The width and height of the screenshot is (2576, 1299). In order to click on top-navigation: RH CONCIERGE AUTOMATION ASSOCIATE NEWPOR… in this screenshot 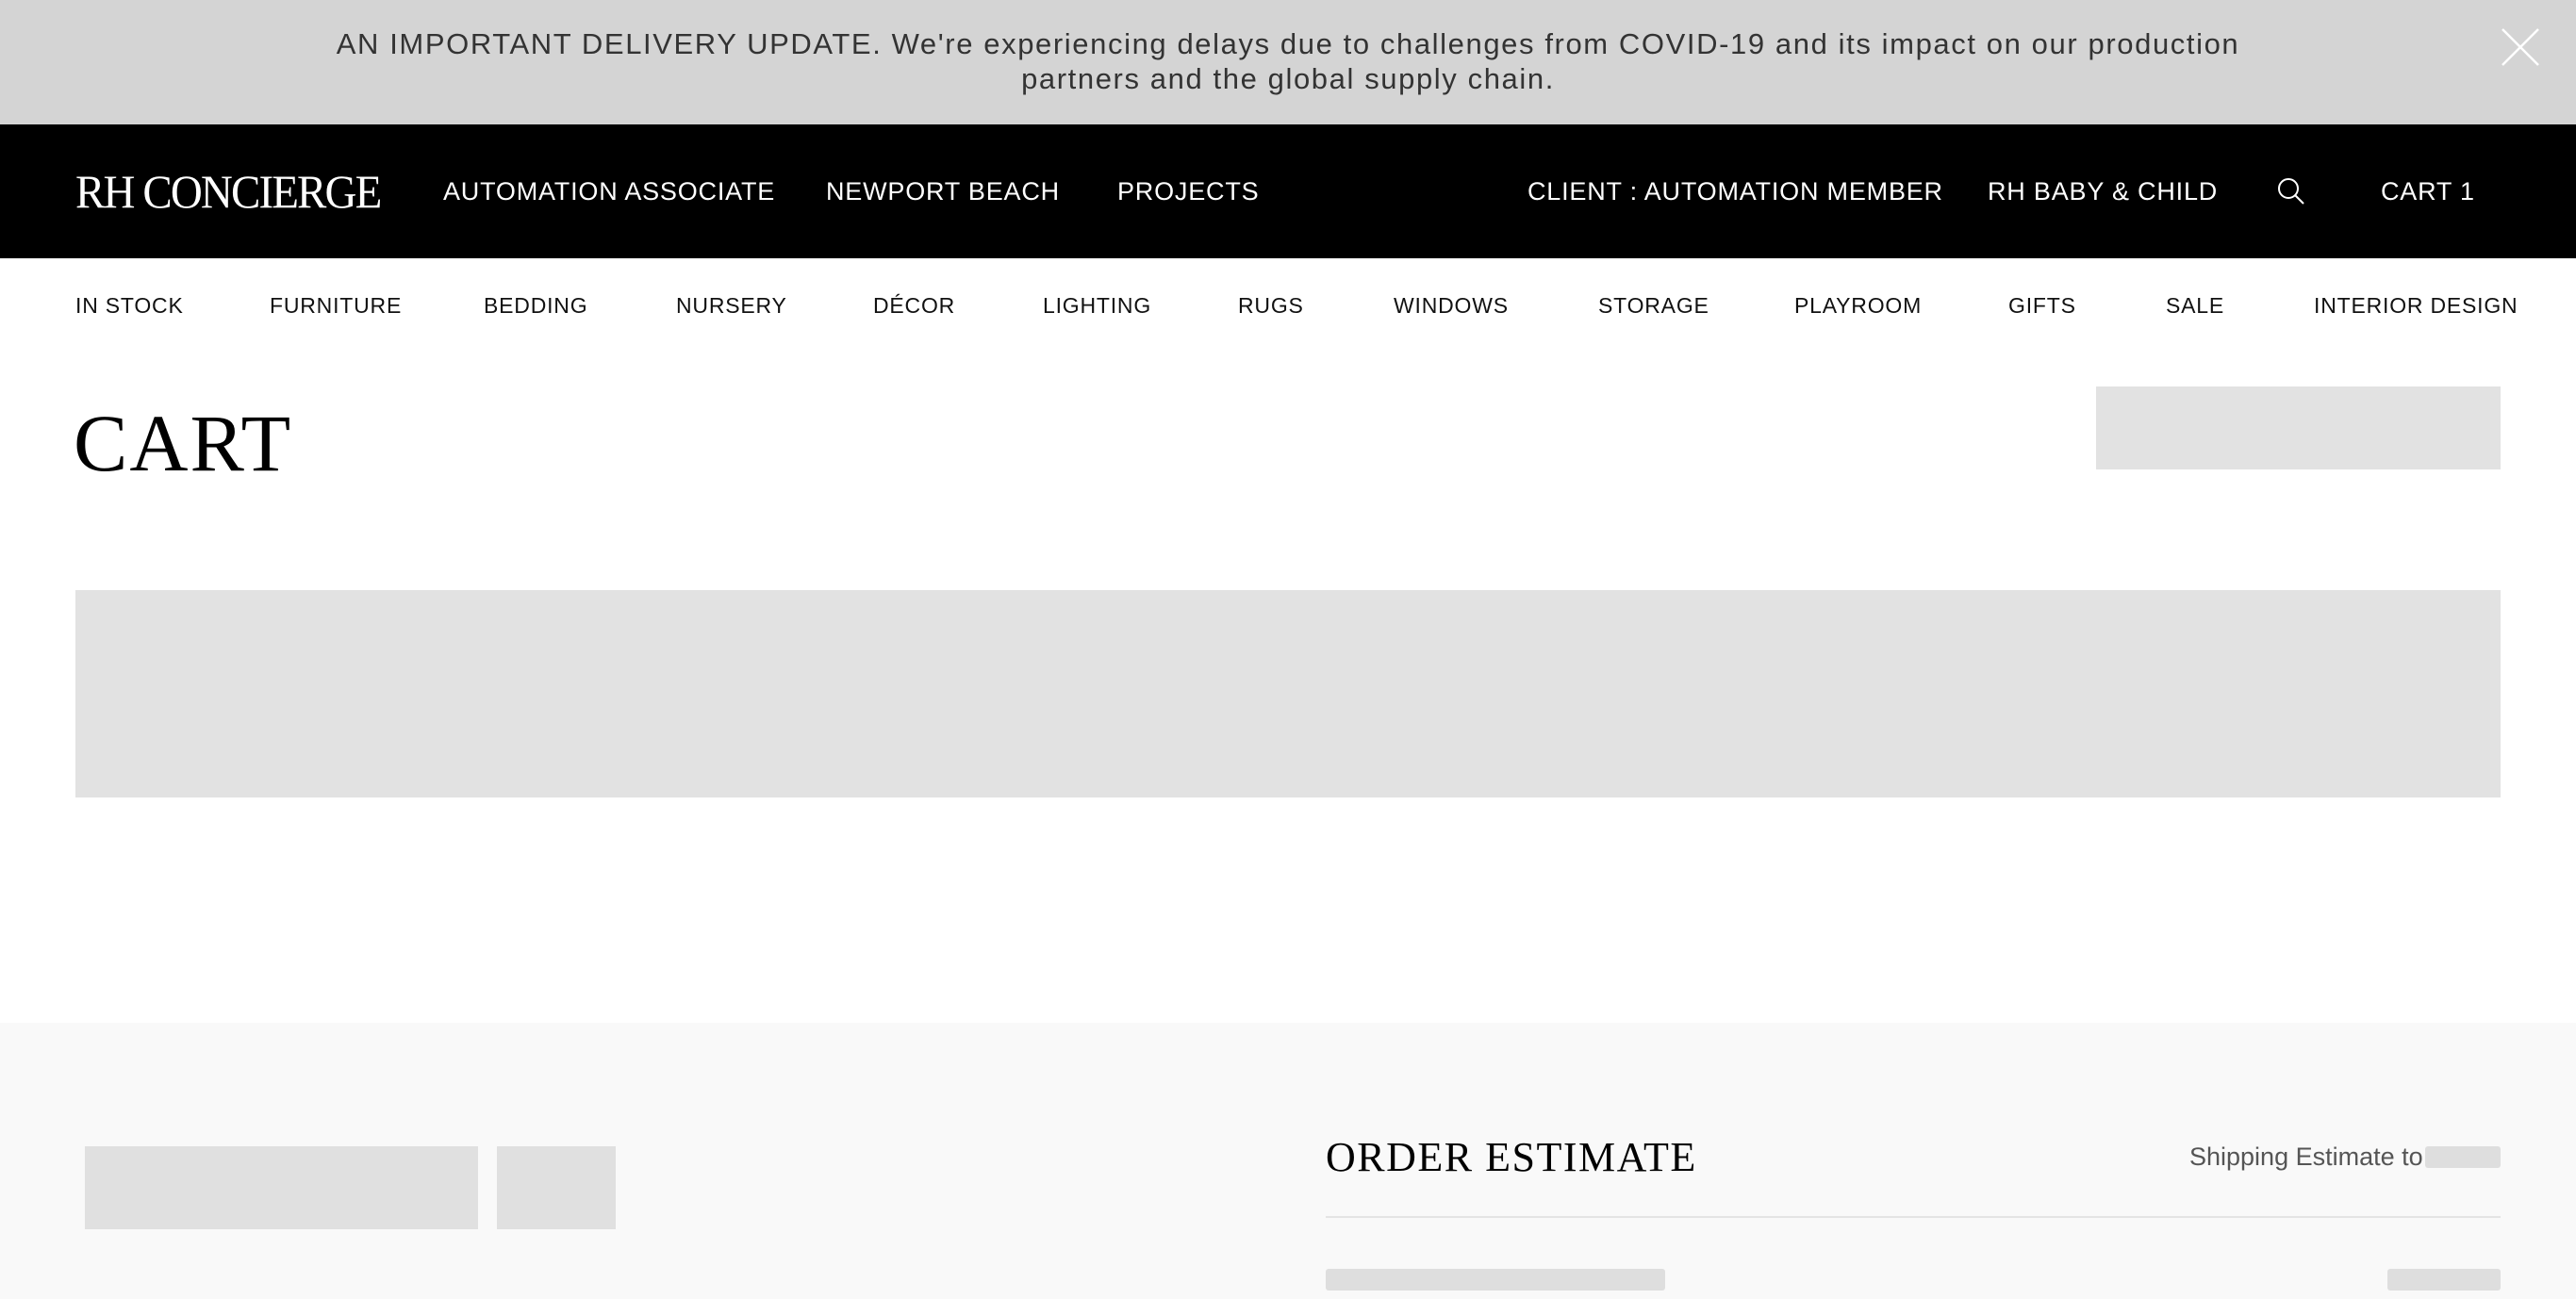, I will do `click(1288, 191)`.